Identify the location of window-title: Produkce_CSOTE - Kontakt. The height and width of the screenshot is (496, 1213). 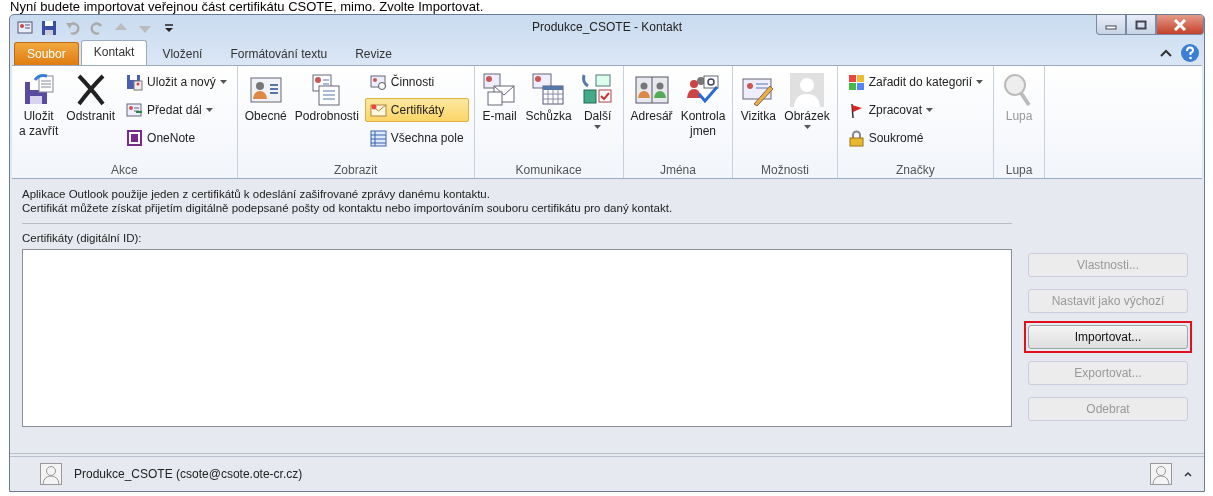
(607, 27).